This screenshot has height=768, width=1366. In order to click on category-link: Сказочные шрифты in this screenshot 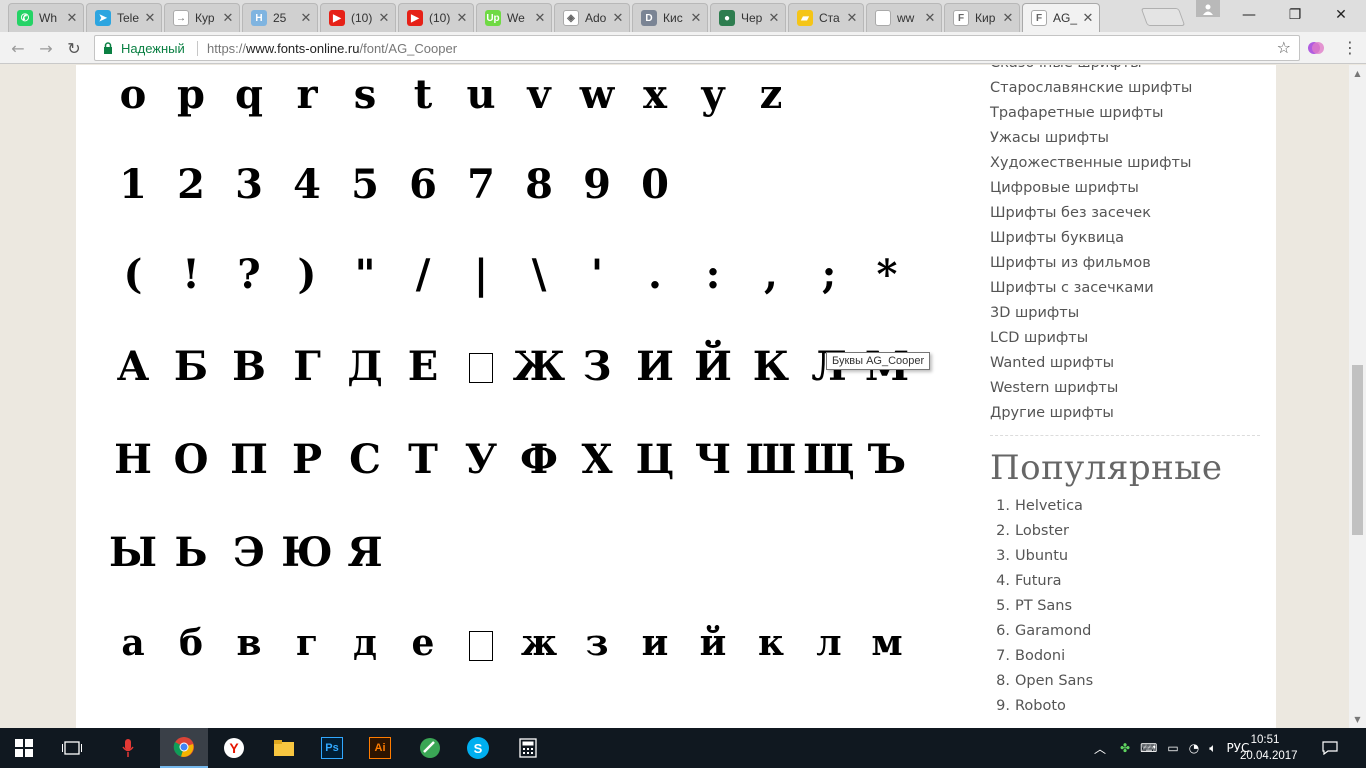, I will do `click(1127, 70)`.